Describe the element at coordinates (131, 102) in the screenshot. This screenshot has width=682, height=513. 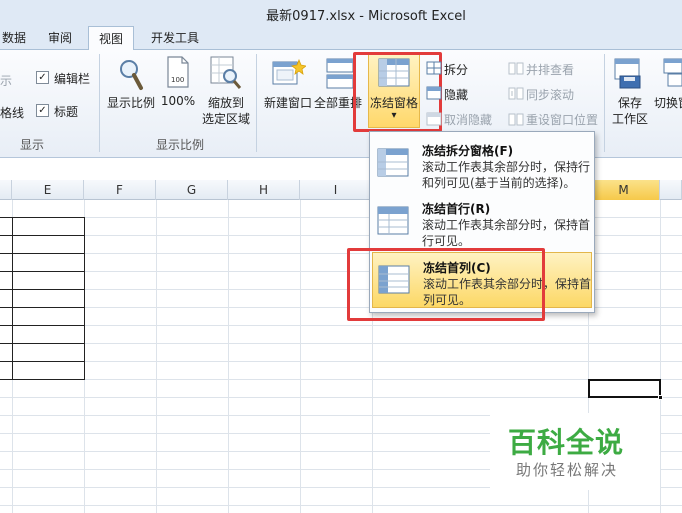
I see `zoom-button: 显示比例` at that location.